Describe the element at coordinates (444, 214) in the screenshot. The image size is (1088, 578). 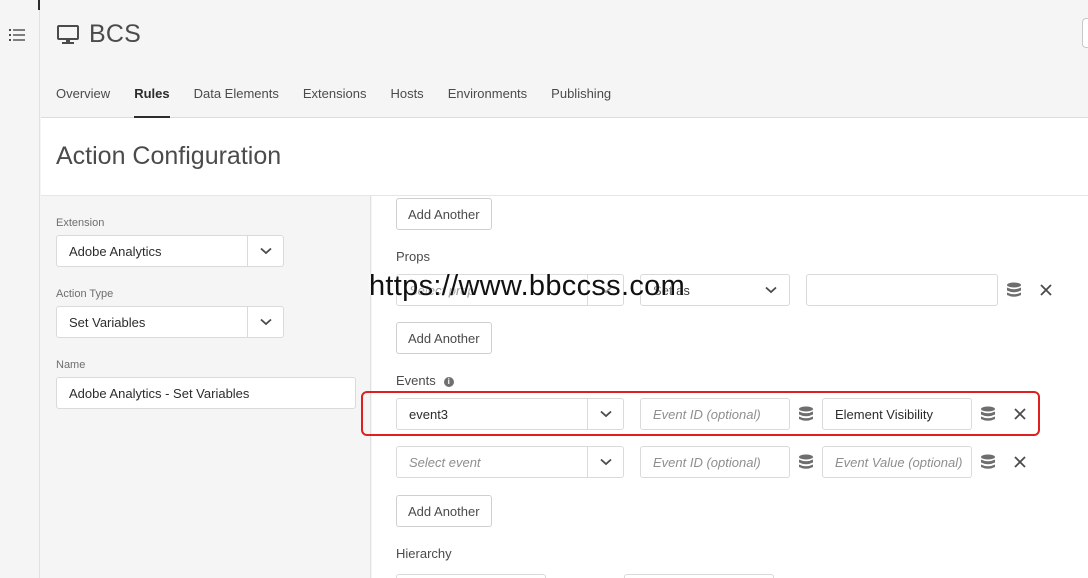
I see `add-another-evar-button: Add Another` at that location.